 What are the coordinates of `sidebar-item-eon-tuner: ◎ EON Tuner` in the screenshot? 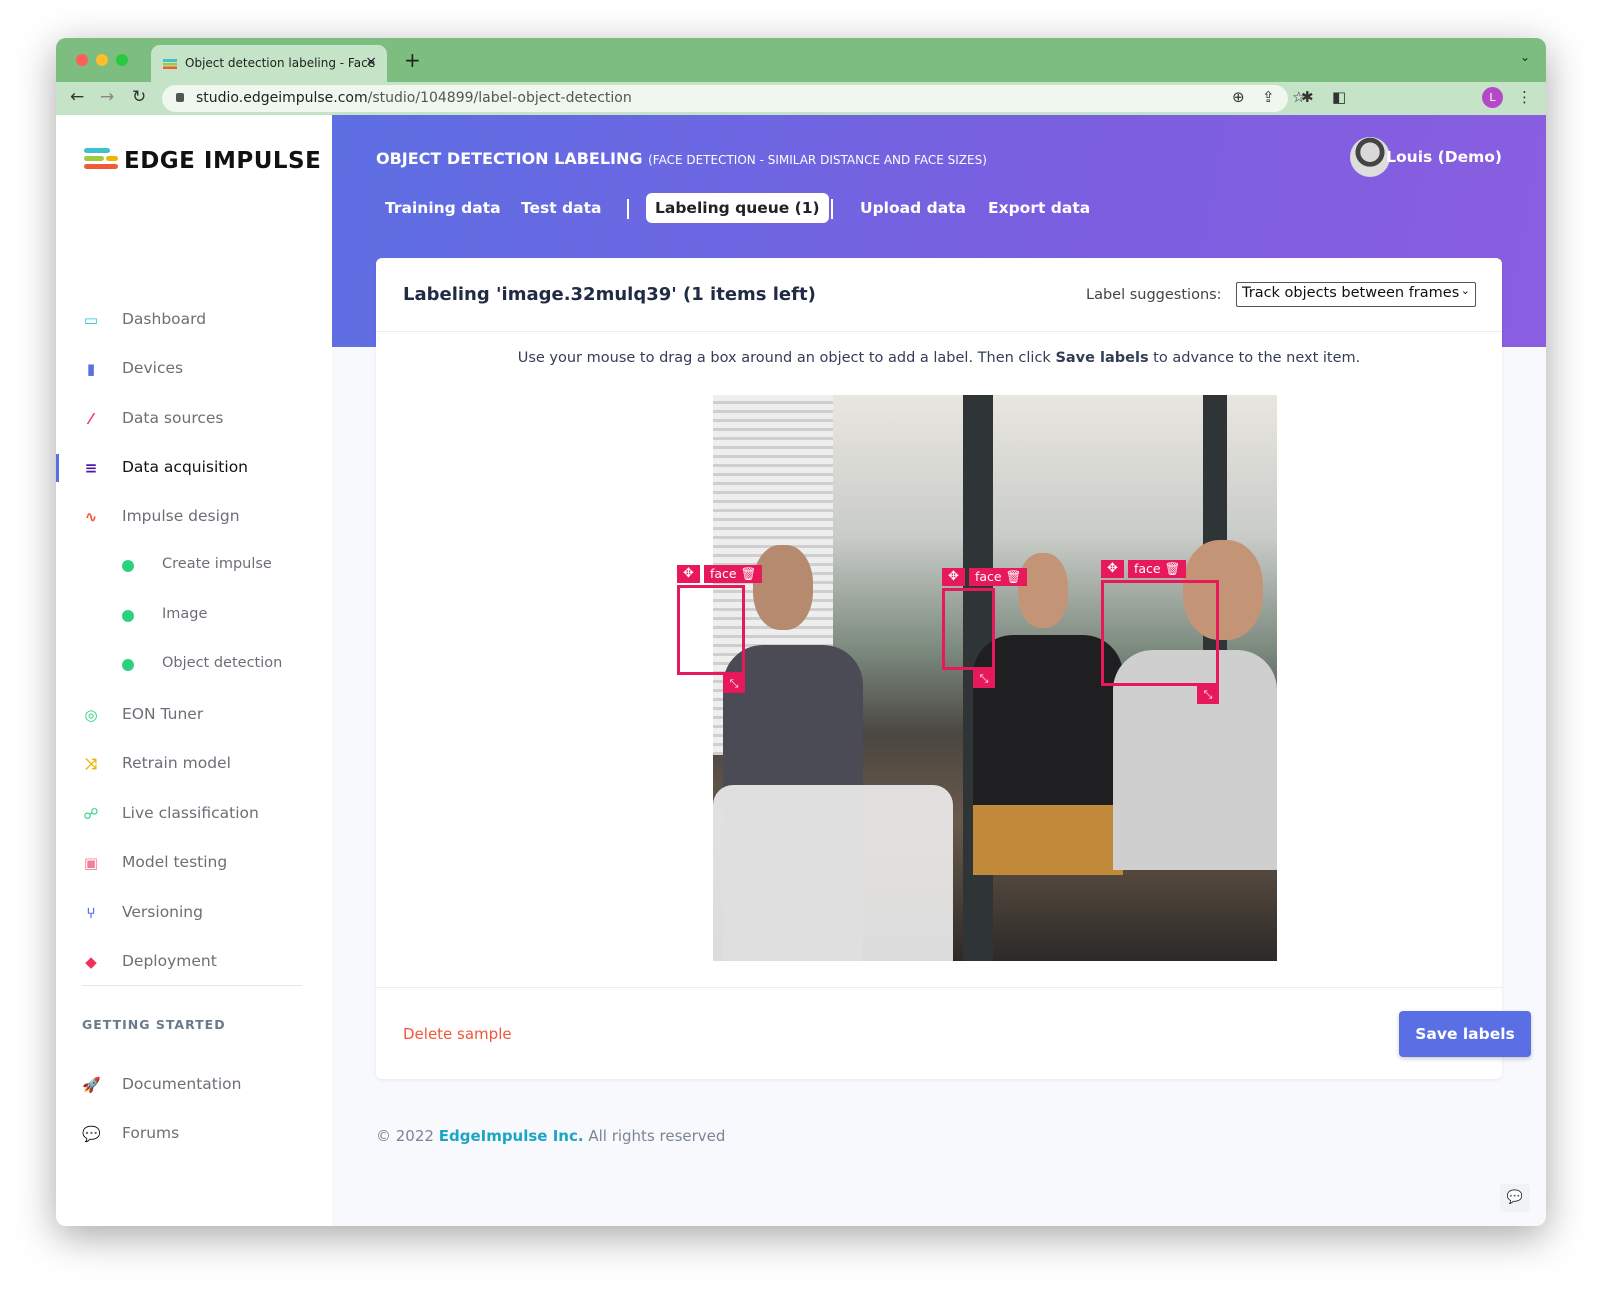 It's located at (194, 715).